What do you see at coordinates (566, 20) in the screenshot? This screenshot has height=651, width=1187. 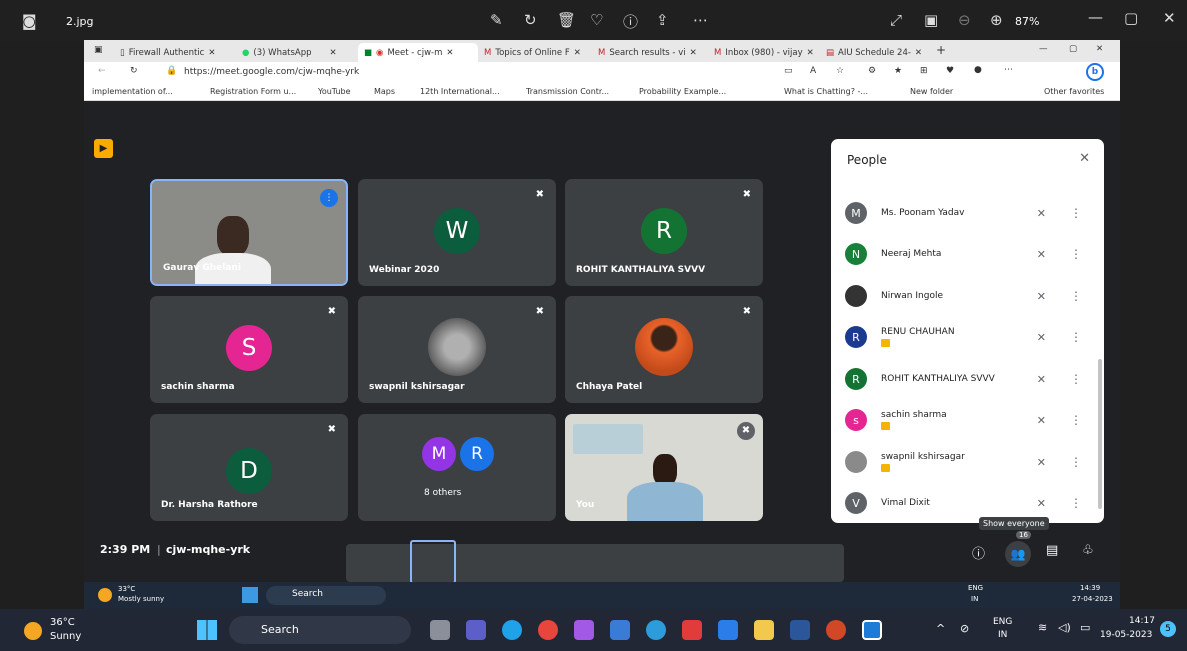 I see `delete-icon: 🗑` at bounding box center [566, 20].